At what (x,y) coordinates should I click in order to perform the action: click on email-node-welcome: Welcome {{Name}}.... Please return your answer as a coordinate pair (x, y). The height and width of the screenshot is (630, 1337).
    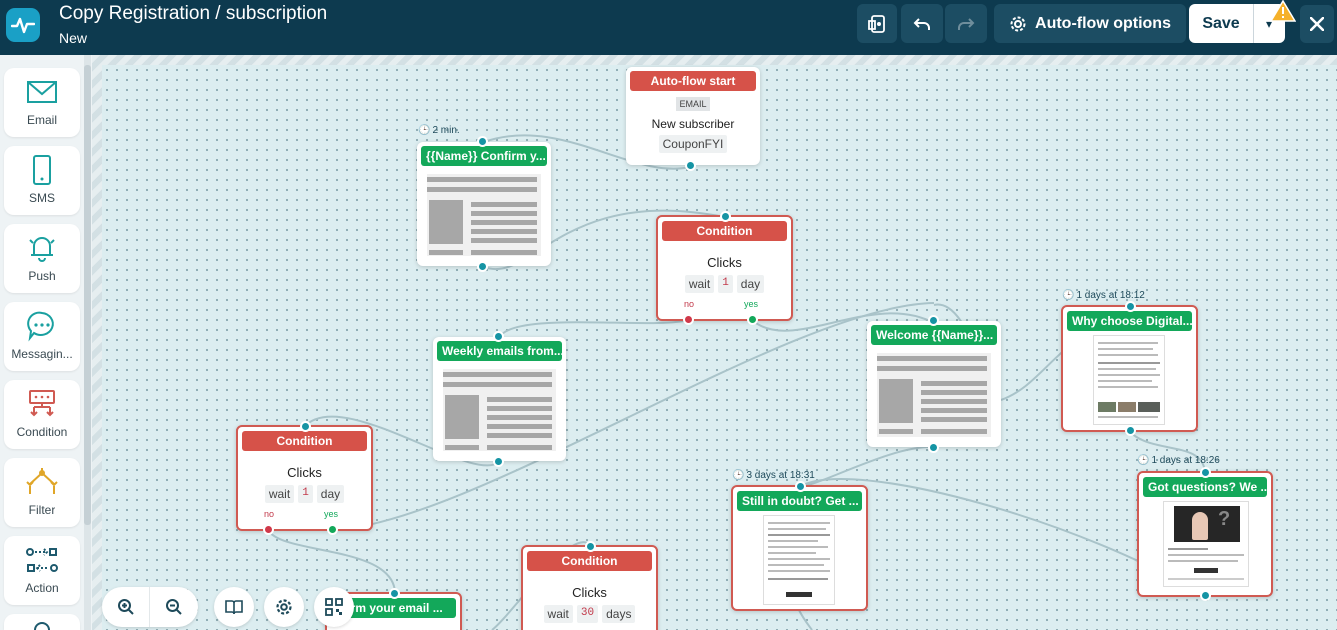
    Looking at the image, I should click on (934, 384).